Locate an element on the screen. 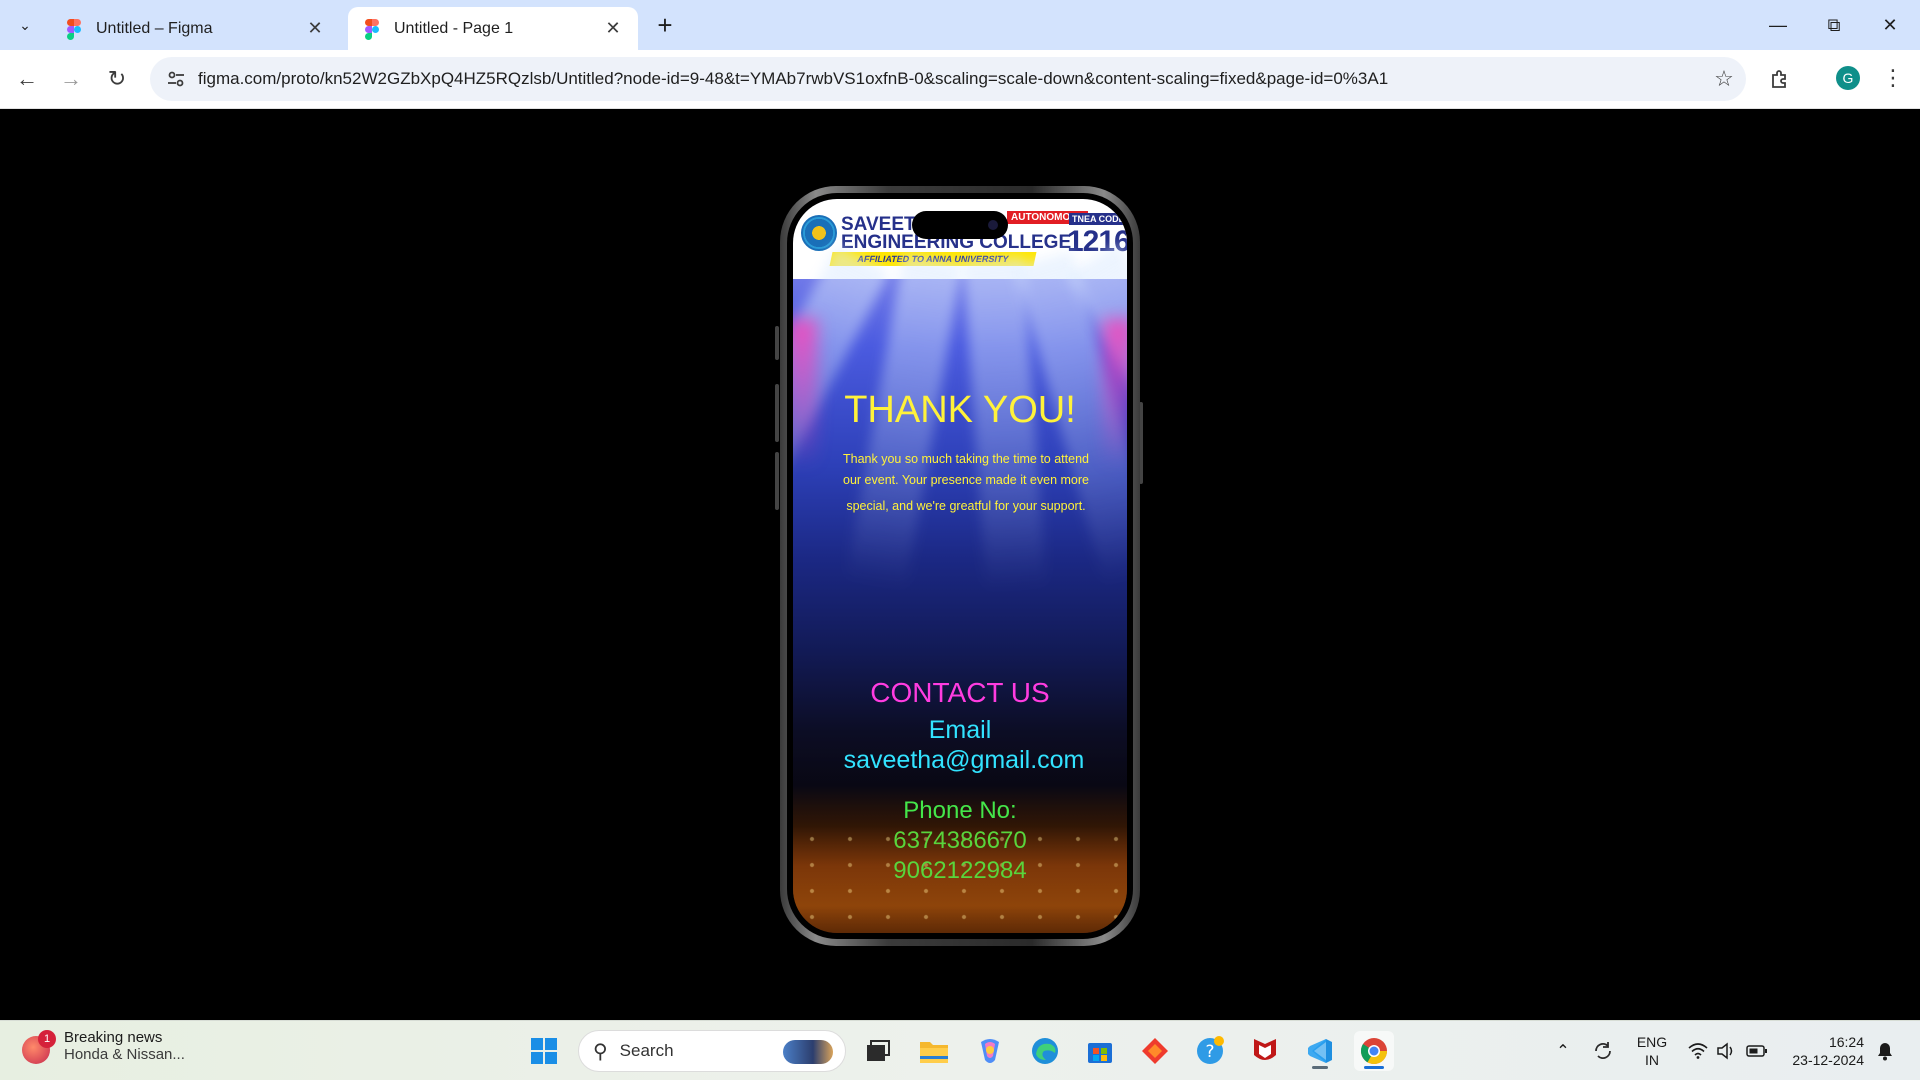 This screenshot has height=1080, width=1920. chrome-icon is located at coordinates (1374, 1051).